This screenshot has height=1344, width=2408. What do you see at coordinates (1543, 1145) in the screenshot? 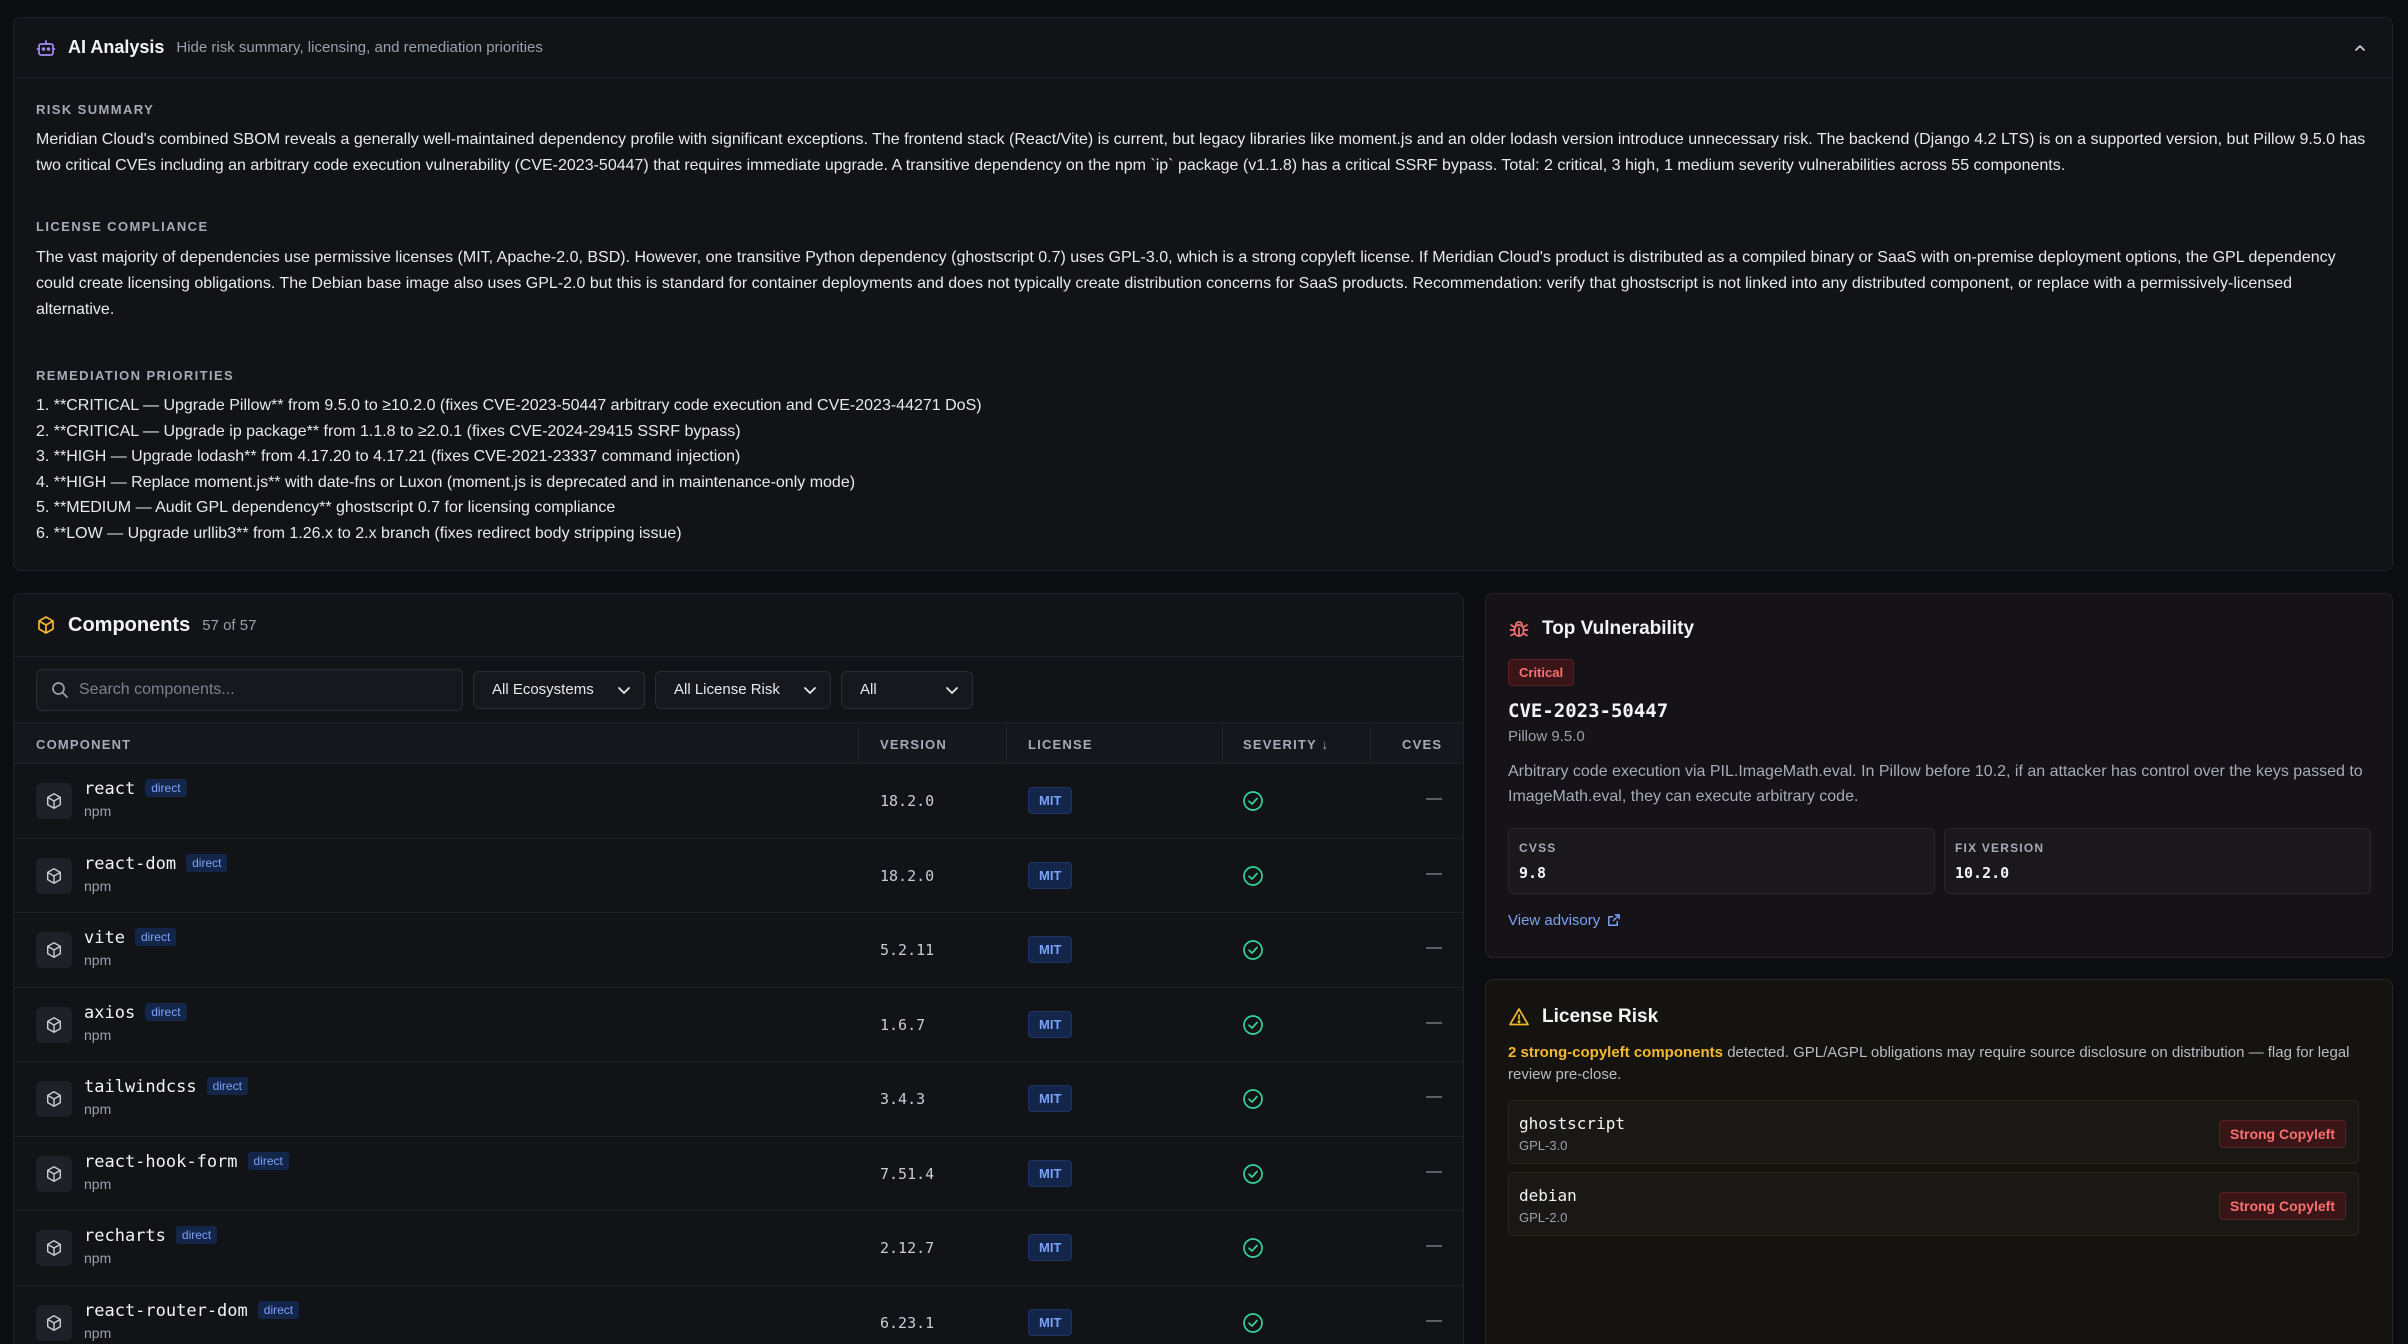
I see `license-item-license: GPL-3.0` at bounding box center [1543, 1145].